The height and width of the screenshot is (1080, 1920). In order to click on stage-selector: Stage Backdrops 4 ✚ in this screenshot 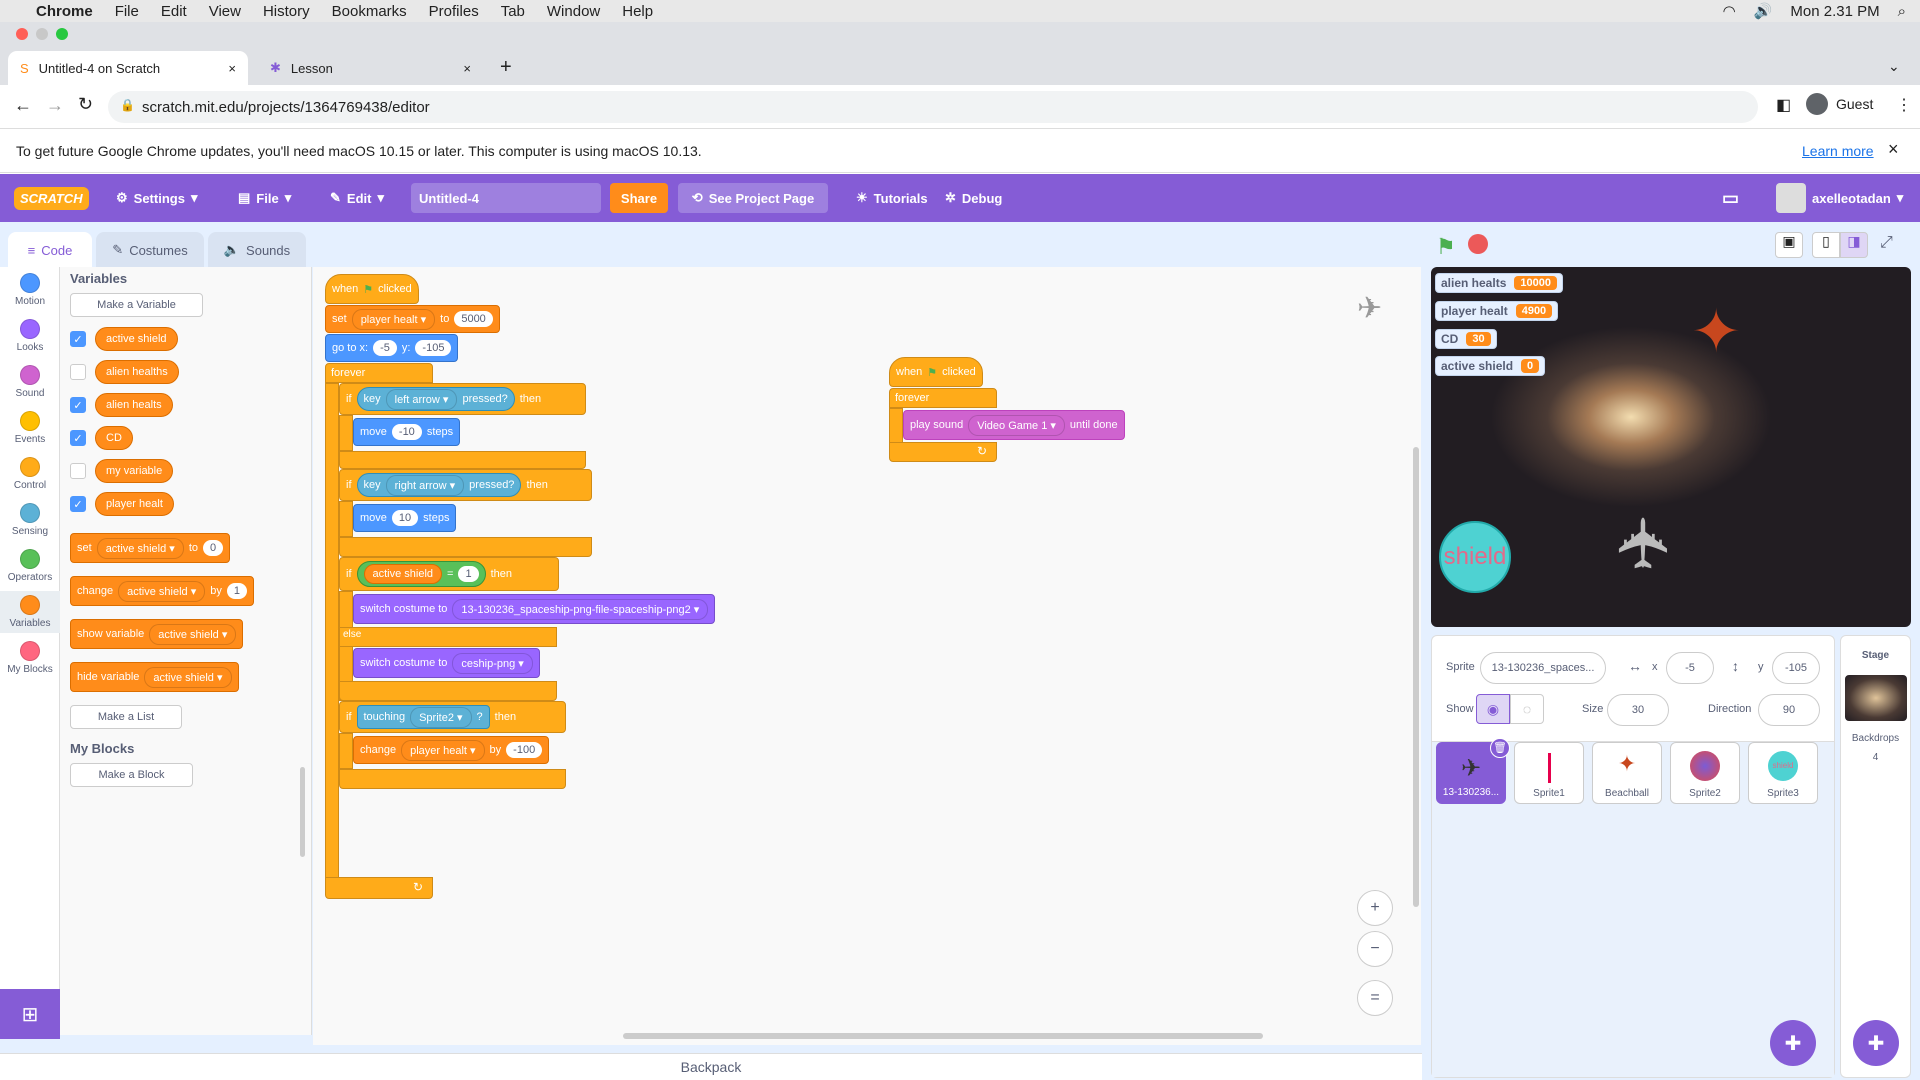, I will do `click(1875, 856)`.